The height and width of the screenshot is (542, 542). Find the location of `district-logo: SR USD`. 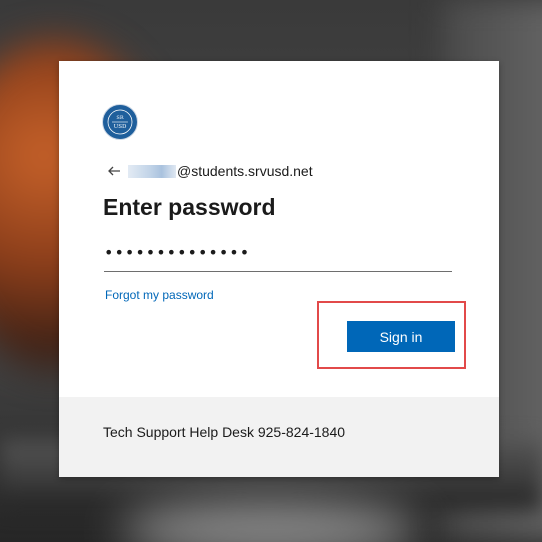

district-logo: SR USD is located at coordinates (120, 122).